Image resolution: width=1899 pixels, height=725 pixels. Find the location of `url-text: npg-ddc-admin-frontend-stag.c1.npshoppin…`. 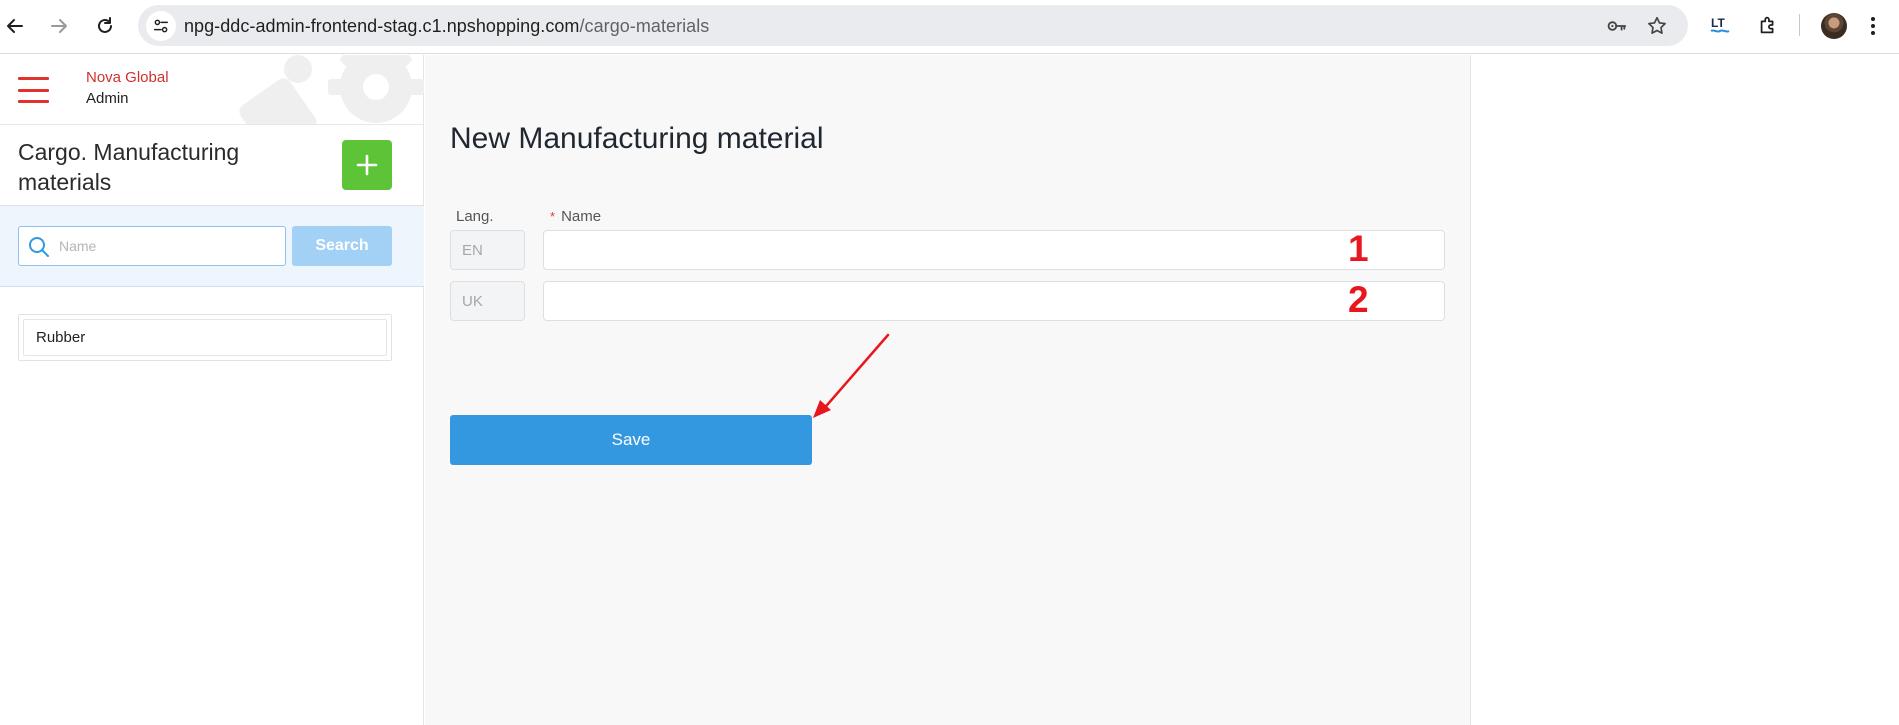

url-text: npg-ddc-admin-frontend-stag.c1.npshoppin… is located at coordinates (446, 26).